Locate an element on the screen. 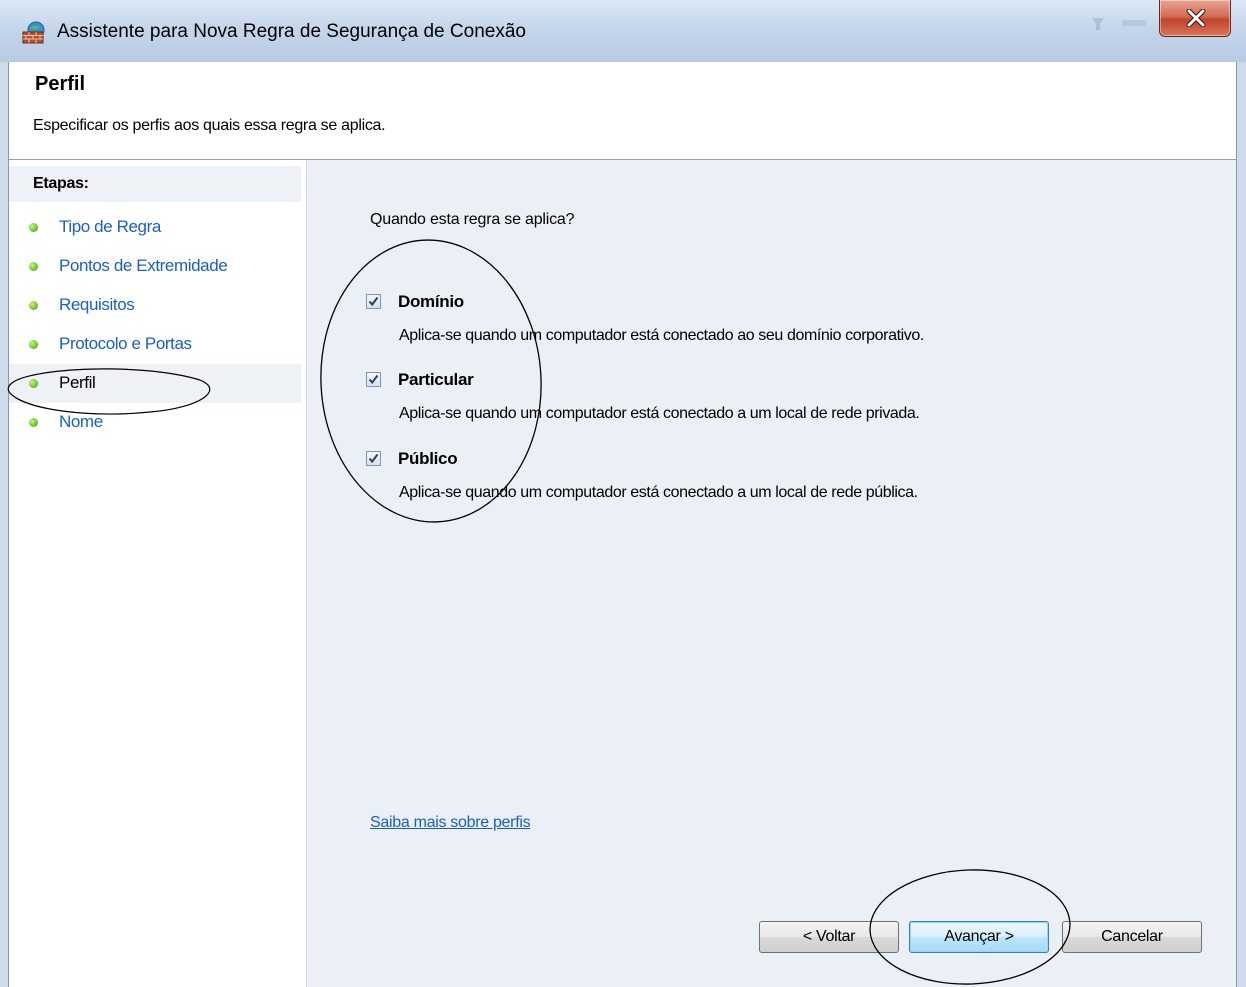  step-nome: Nome is located at coordinates (155, 422).